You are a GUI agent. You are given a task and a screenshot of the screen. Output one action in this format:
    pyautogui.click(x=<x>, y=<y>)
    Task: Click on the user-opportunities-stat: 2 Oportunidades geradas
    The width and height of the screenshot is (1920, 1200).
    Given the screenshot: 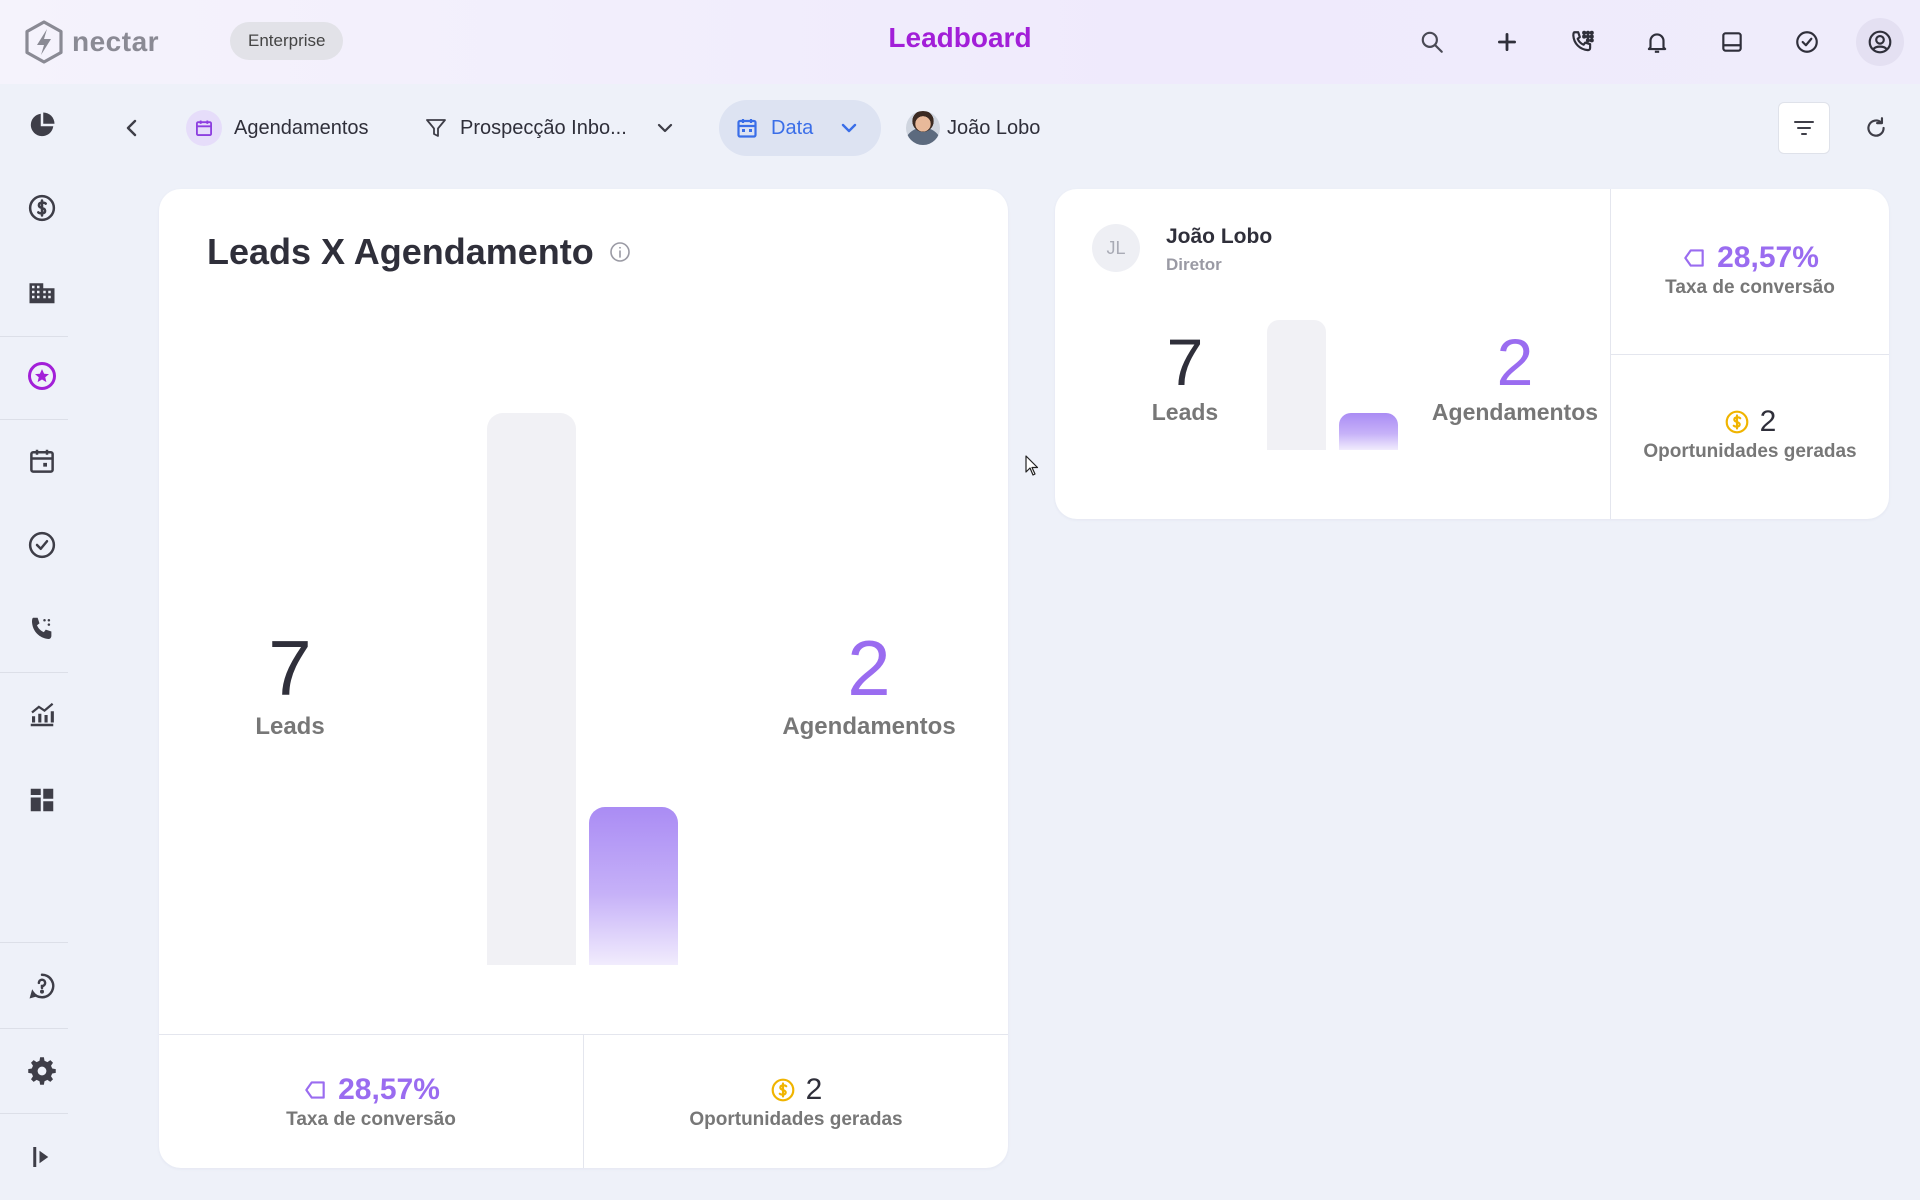 What is the action you would take?
    pyautogui.click(x=1750, y=434)
    